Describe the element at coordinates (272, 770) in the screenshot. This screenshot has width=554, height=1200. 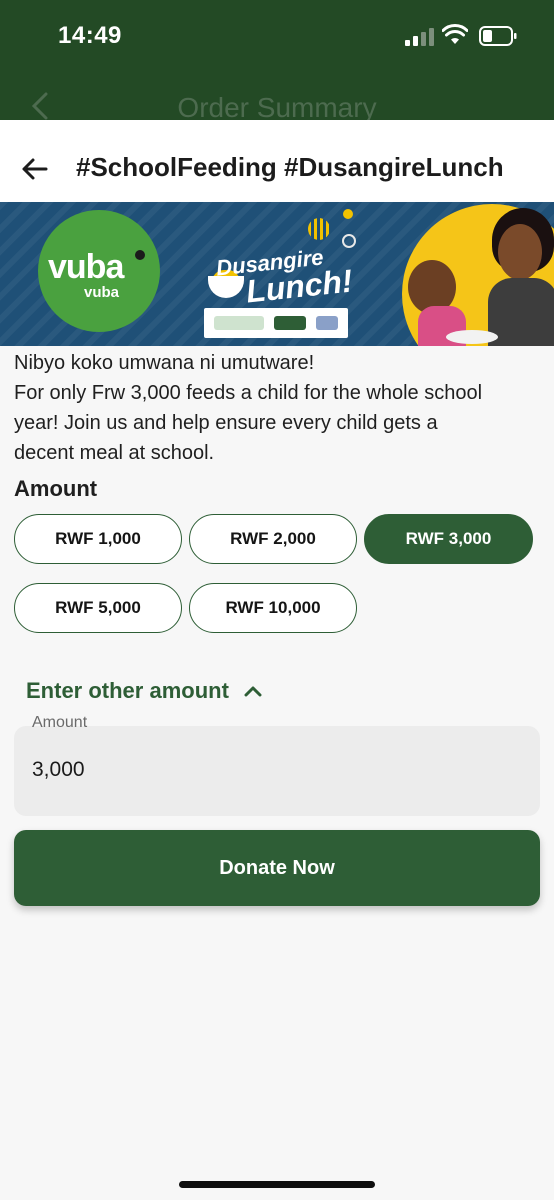
I see `amount-input` at that location.